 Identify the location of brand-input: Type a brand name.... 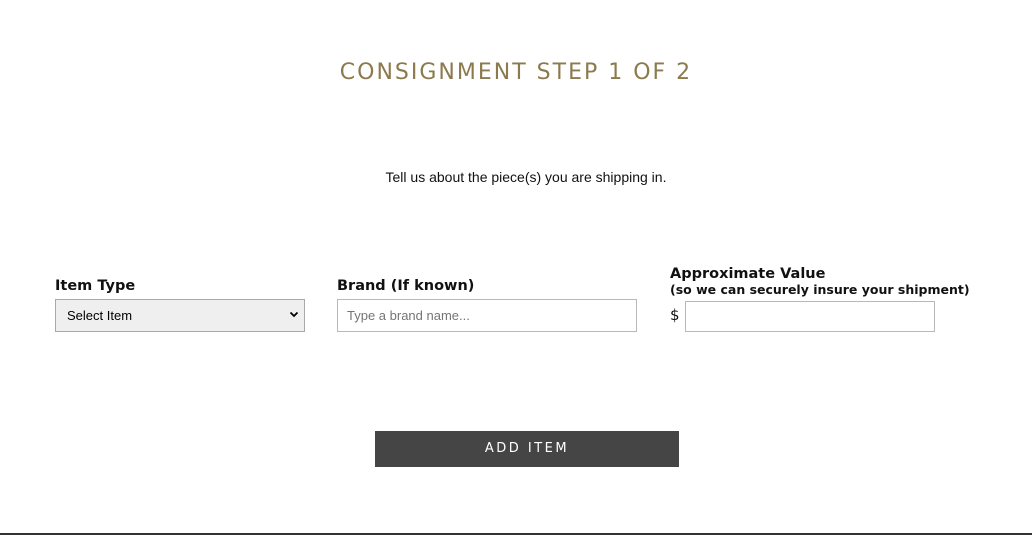
(487, 315).